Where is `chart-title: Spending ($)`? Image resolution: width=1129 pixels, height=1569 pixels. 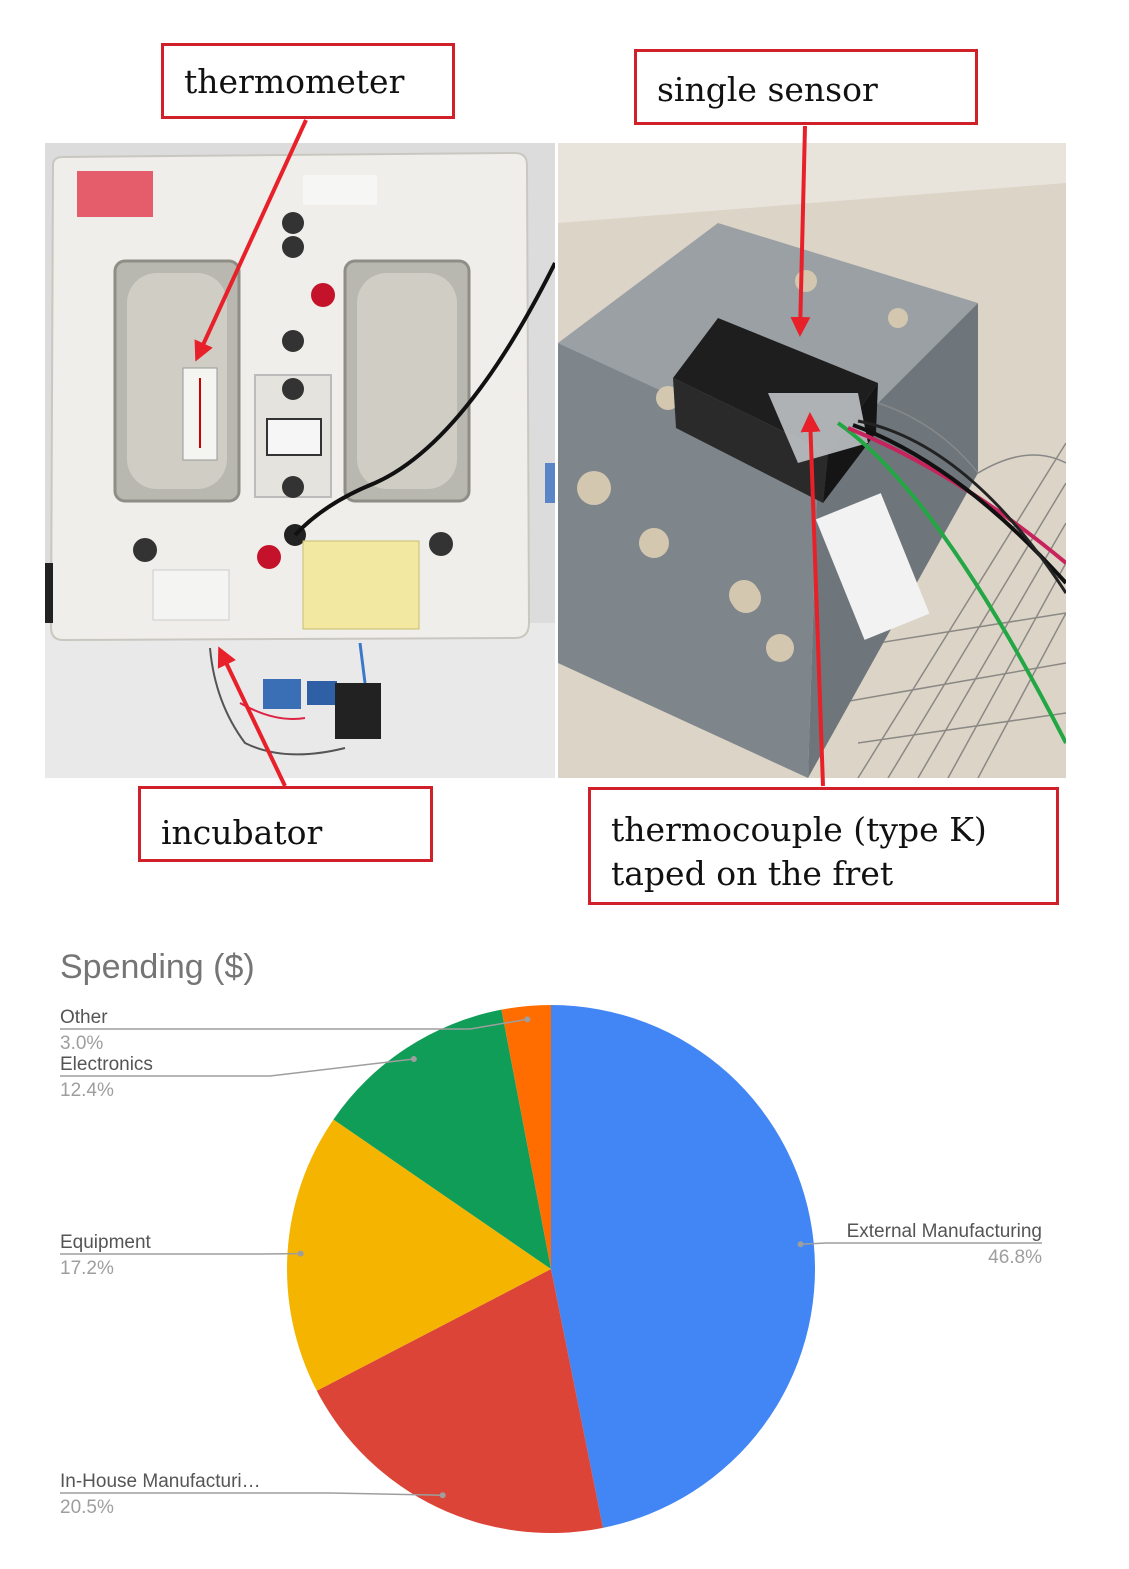
chart-title: Spending ($) is located at coordinates (157, 967).